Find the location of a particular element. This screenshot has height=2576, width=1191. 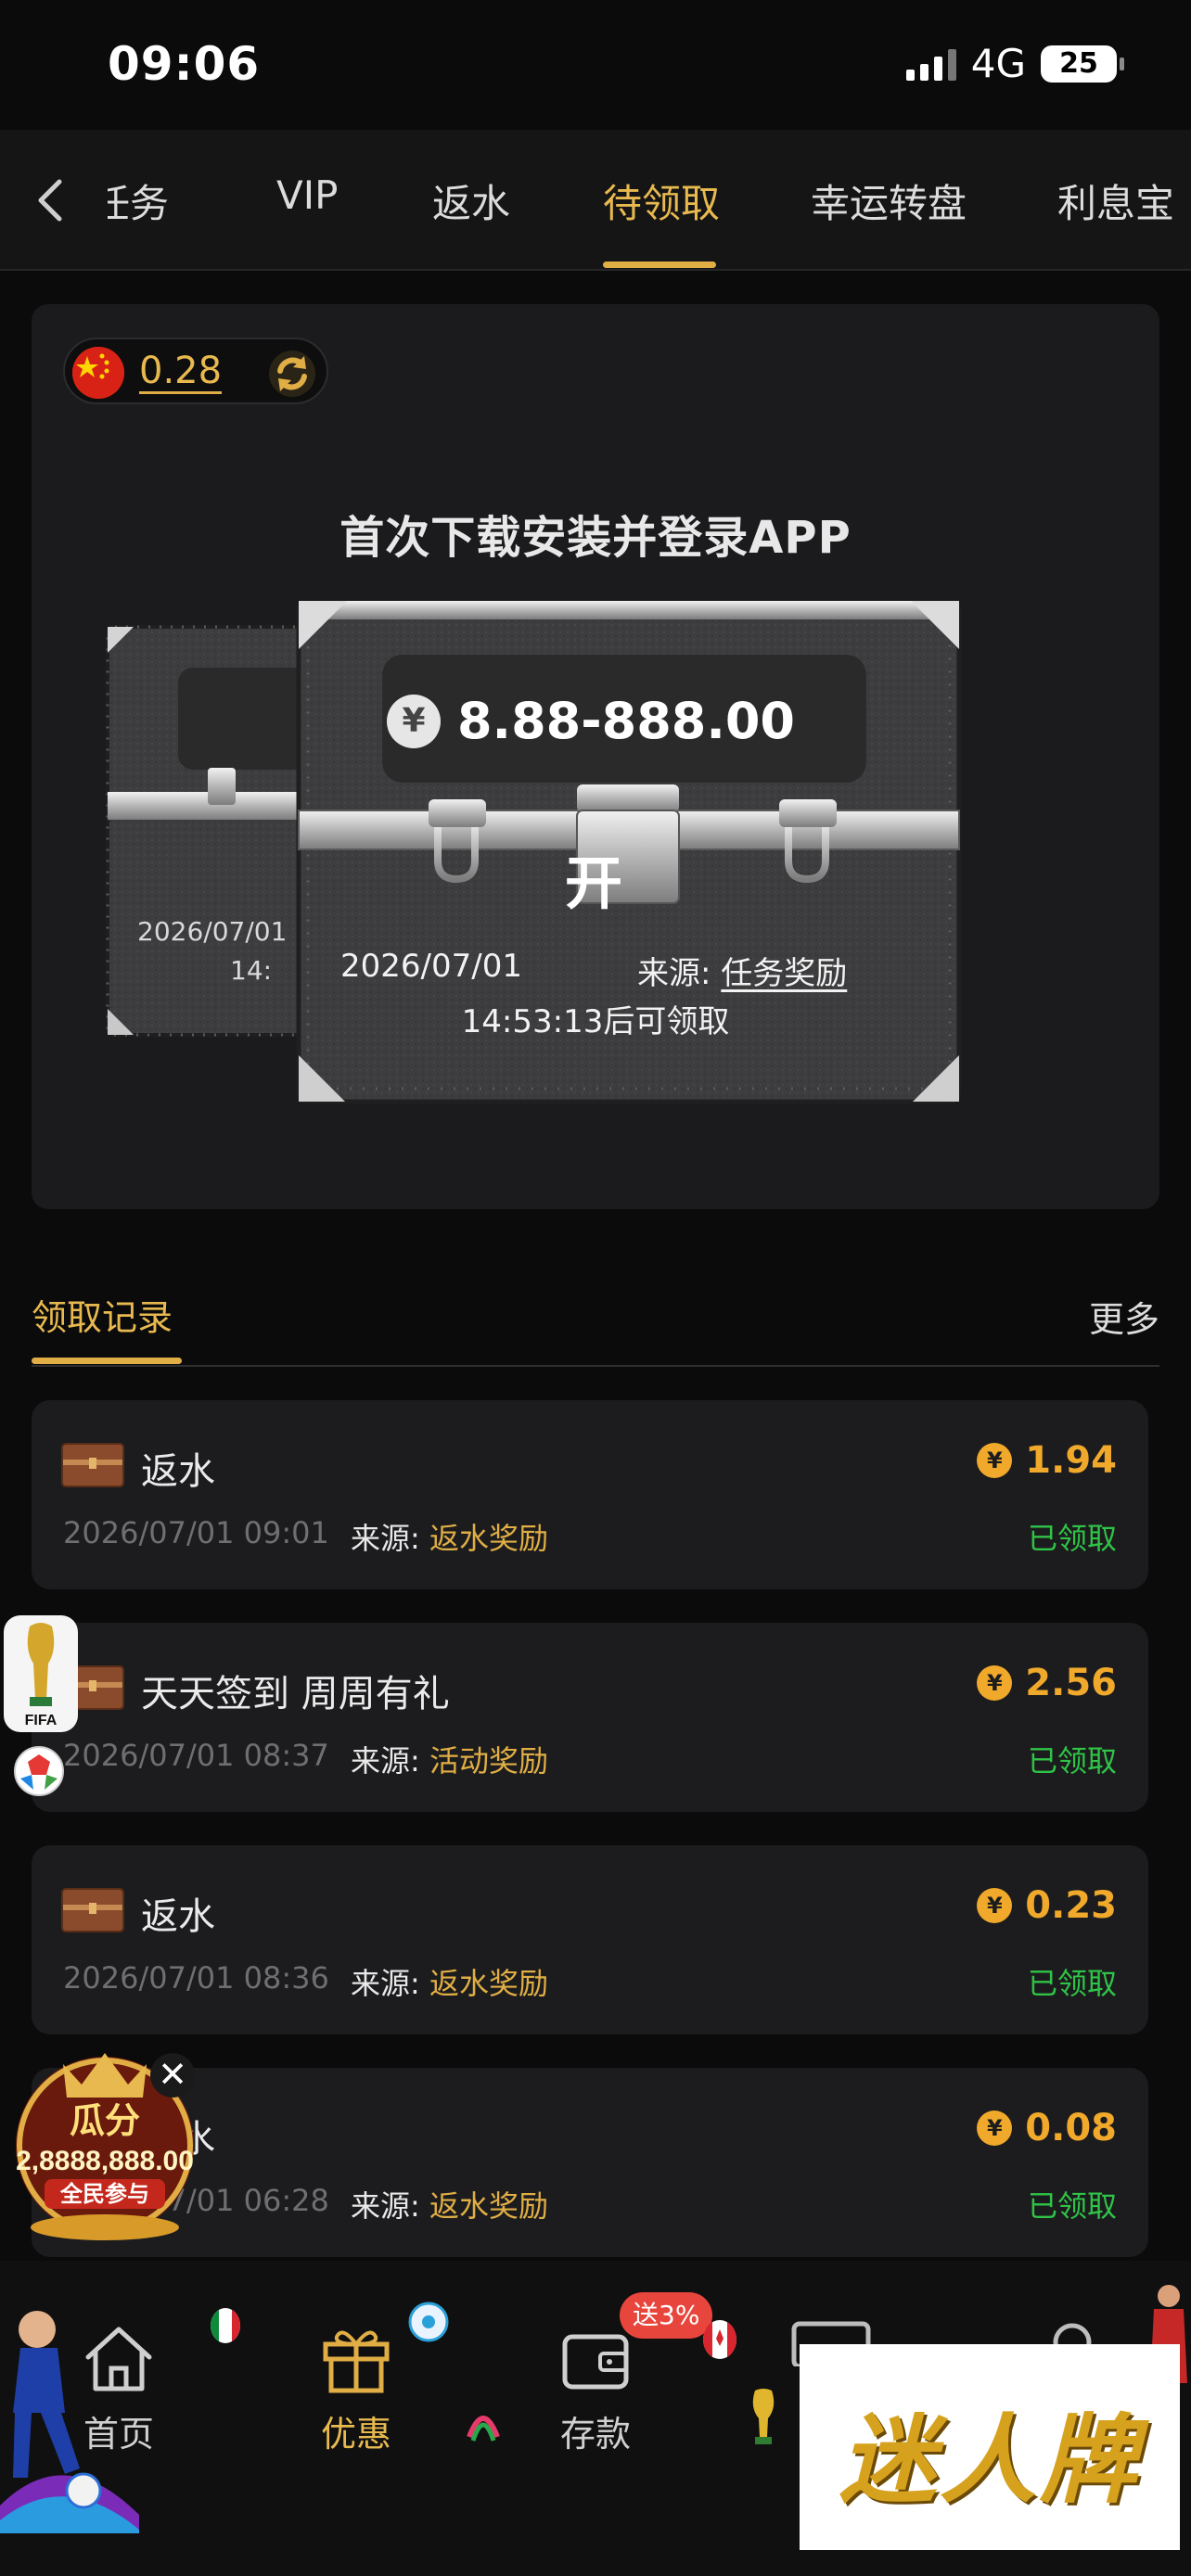

chest-amount: ¥ 8.88-888.00 is located at coordinates (590, 721).